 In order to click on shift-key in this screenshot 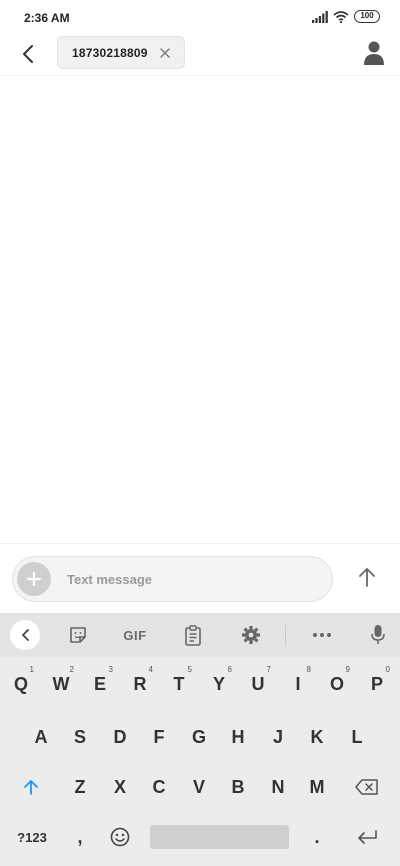, I will do `click(31, 787)`.